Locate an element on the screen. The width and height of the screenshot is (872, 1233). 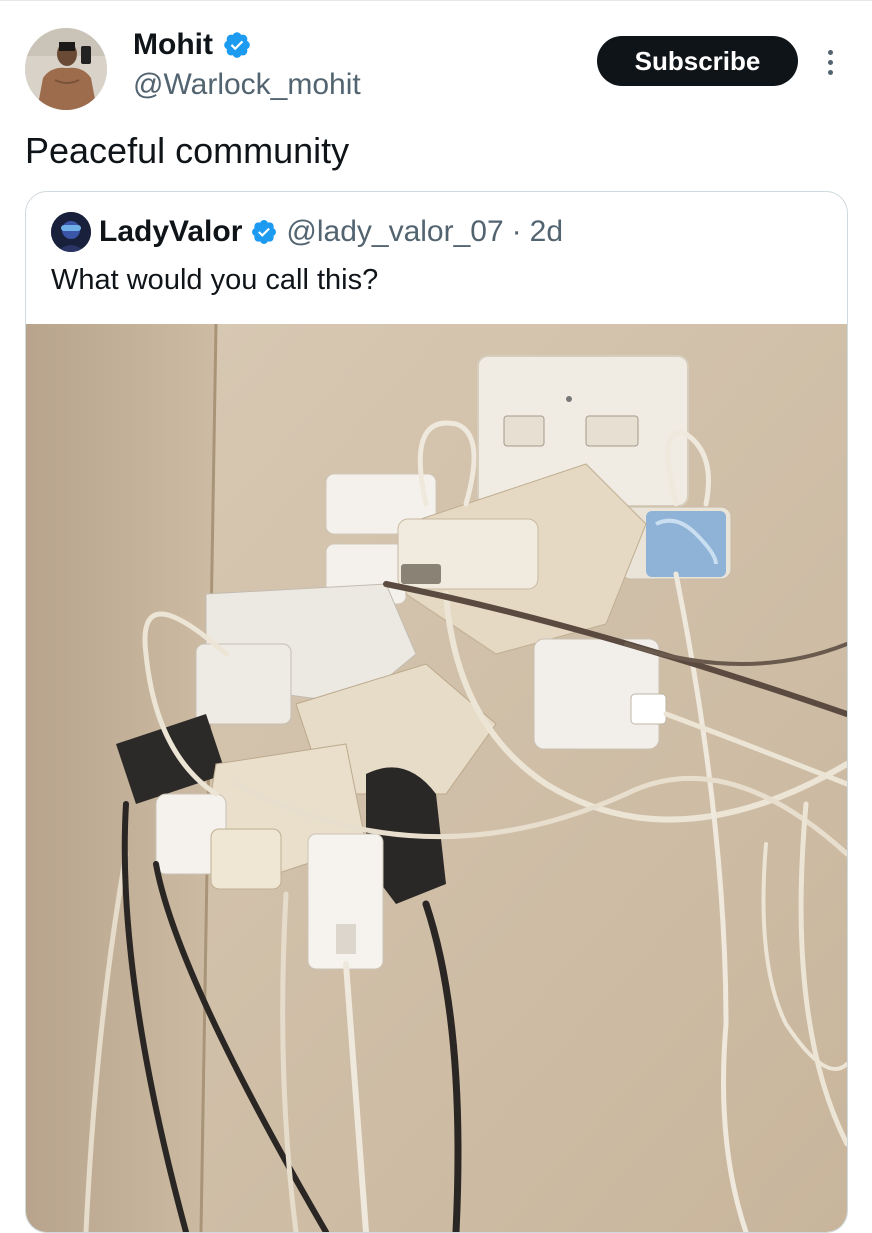
quoted-post-header: LadyValor @lady_valor_07 · 2d is located at coordinates (307, 232).